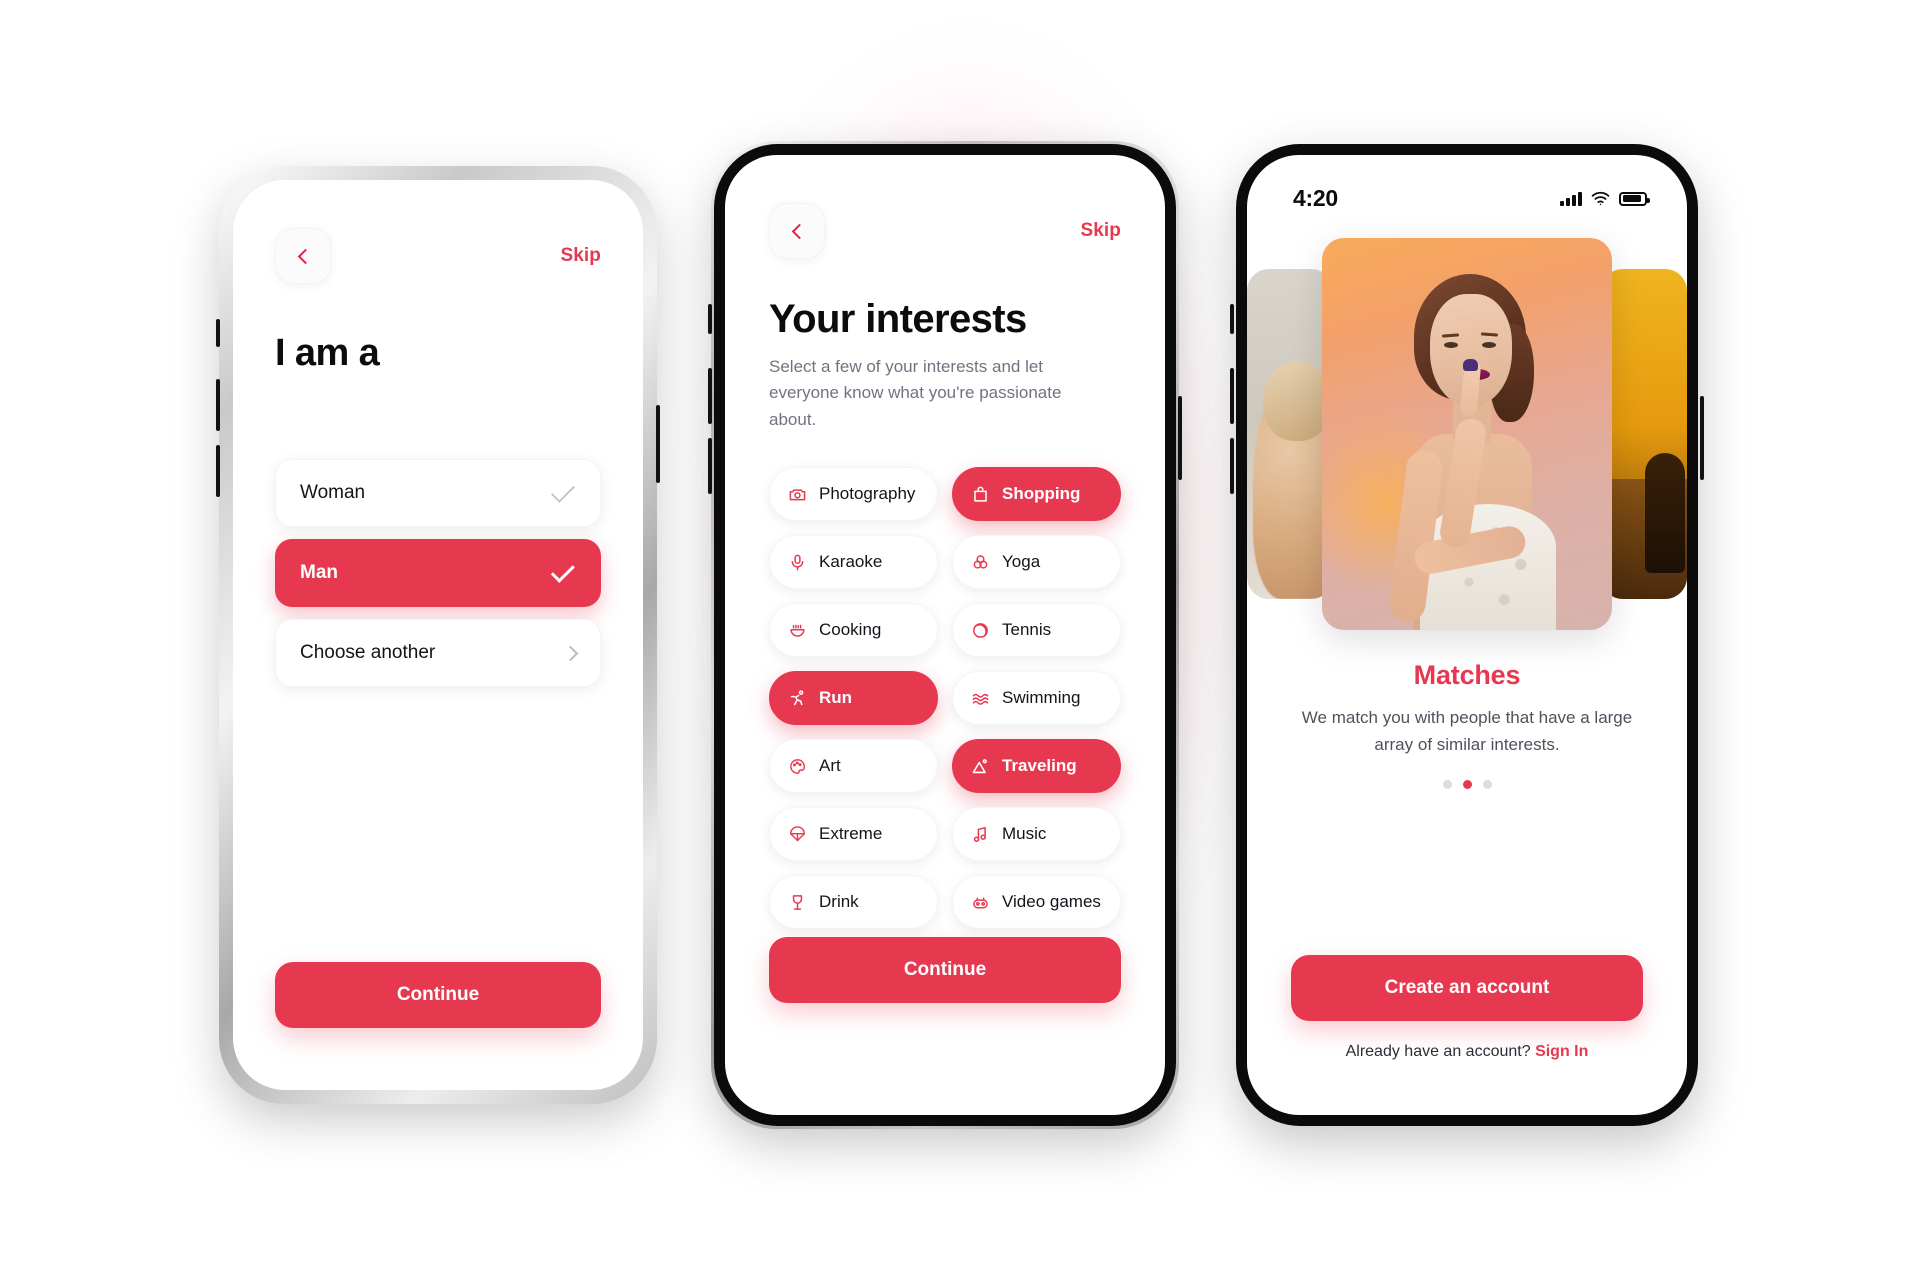 Image resolution: width=1920 pixels, height=1270 pixels. I want to click on interest-tag-yoga: Yoga, so click(1036, 562).